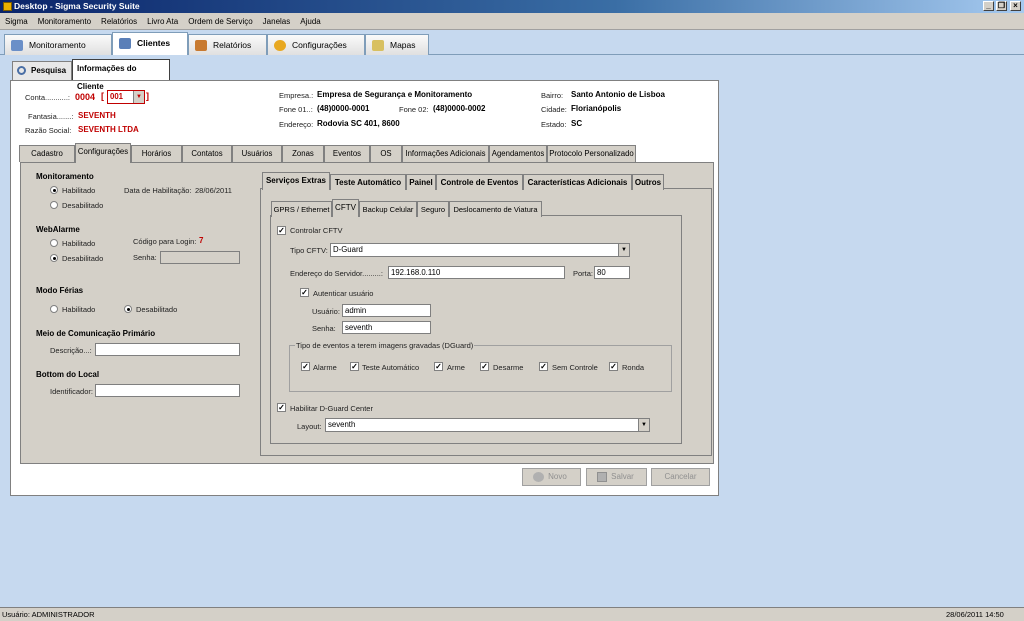 This screenshot has width=1024, height=621. Describe the element at coordinates (354, 366) in the screenshot. I see `evento-teste-automatico-checkbox: ✓` at that location.